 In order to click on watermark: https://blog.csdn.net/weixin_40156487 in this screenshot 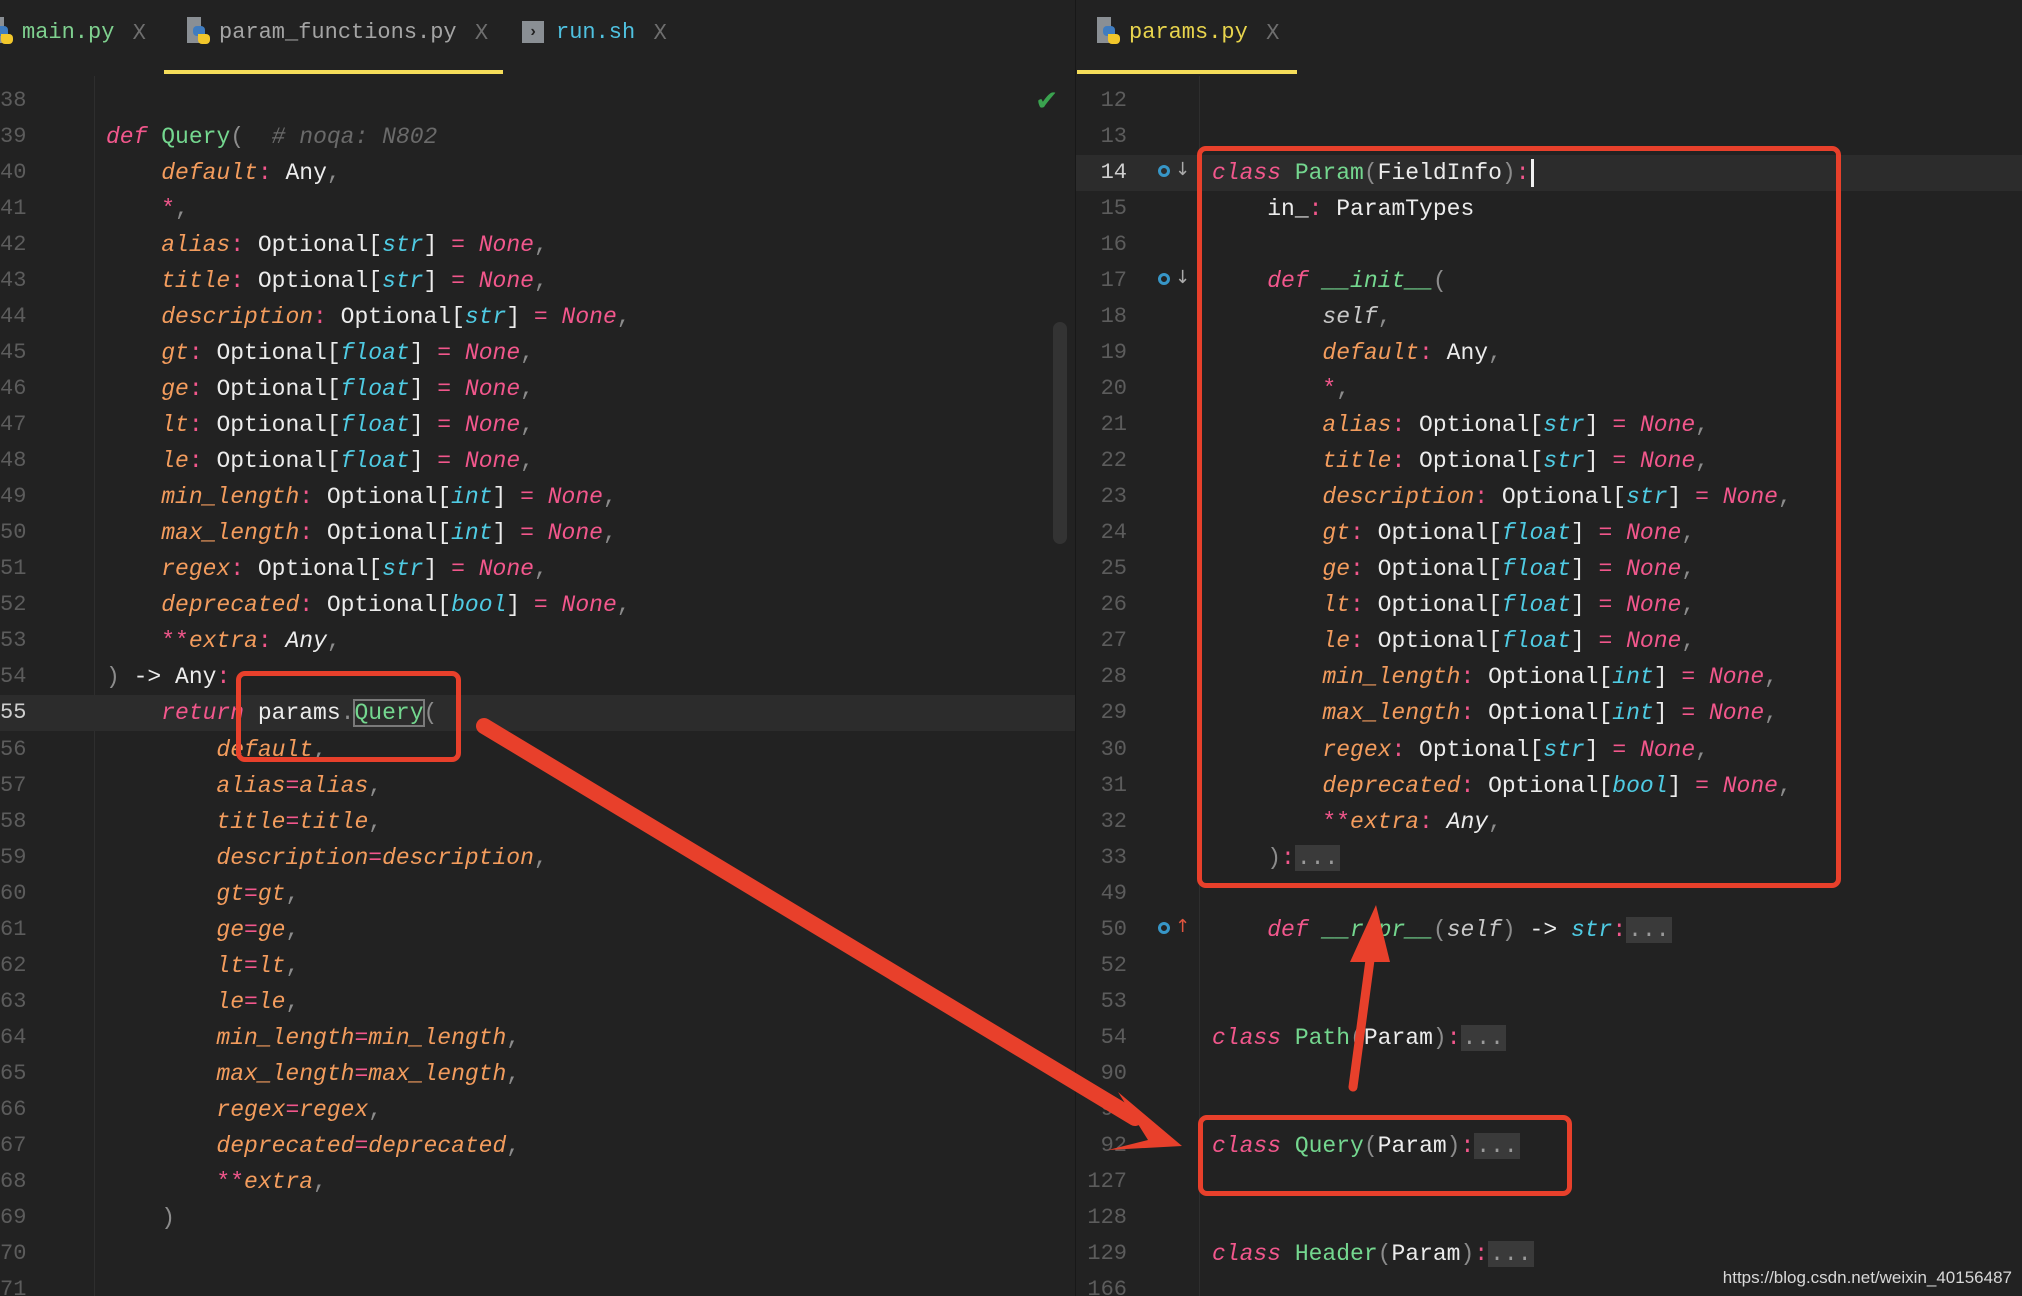, I will do `click(1867, 1277)`.